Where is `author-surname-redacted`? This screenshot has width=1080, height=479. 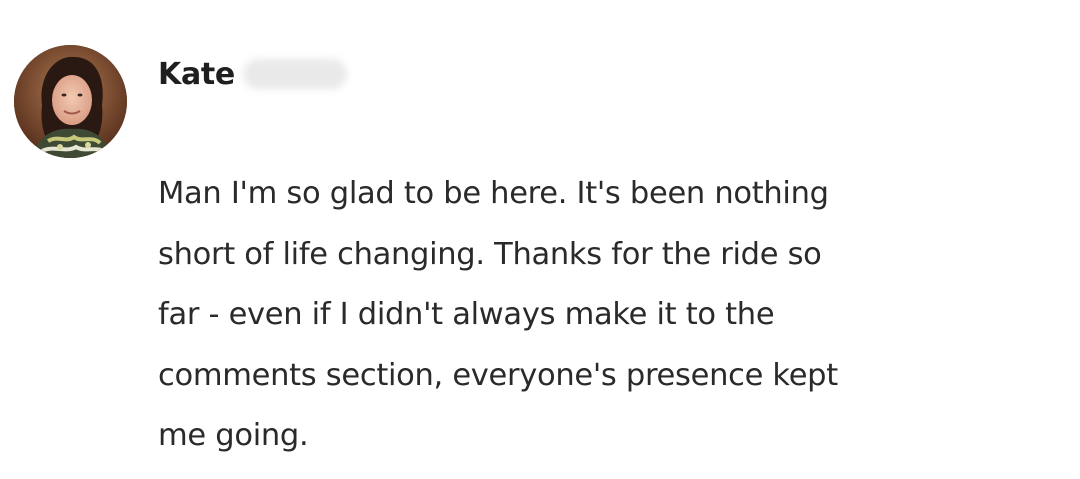
author-surname-redacted is located at coordinates (294, 74).